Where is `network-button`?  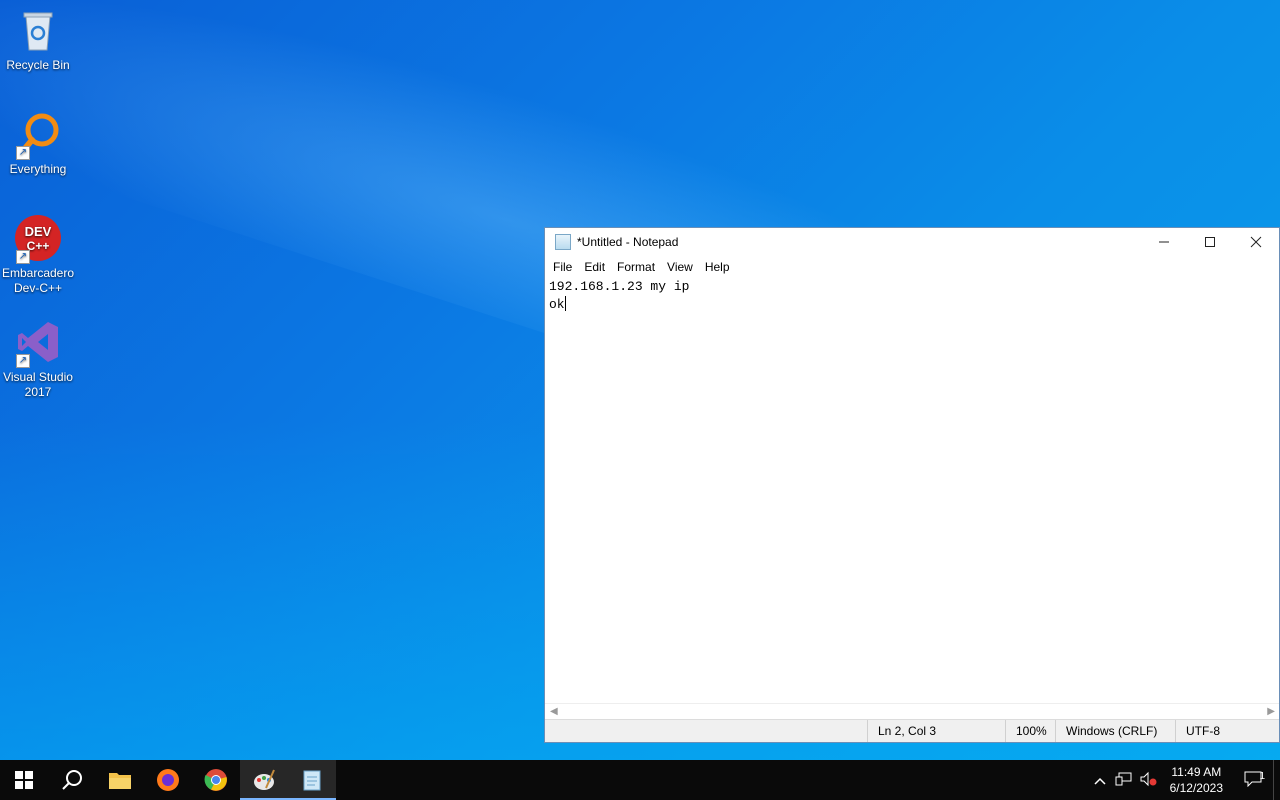
network-button is located at coordinates (1124, 780).